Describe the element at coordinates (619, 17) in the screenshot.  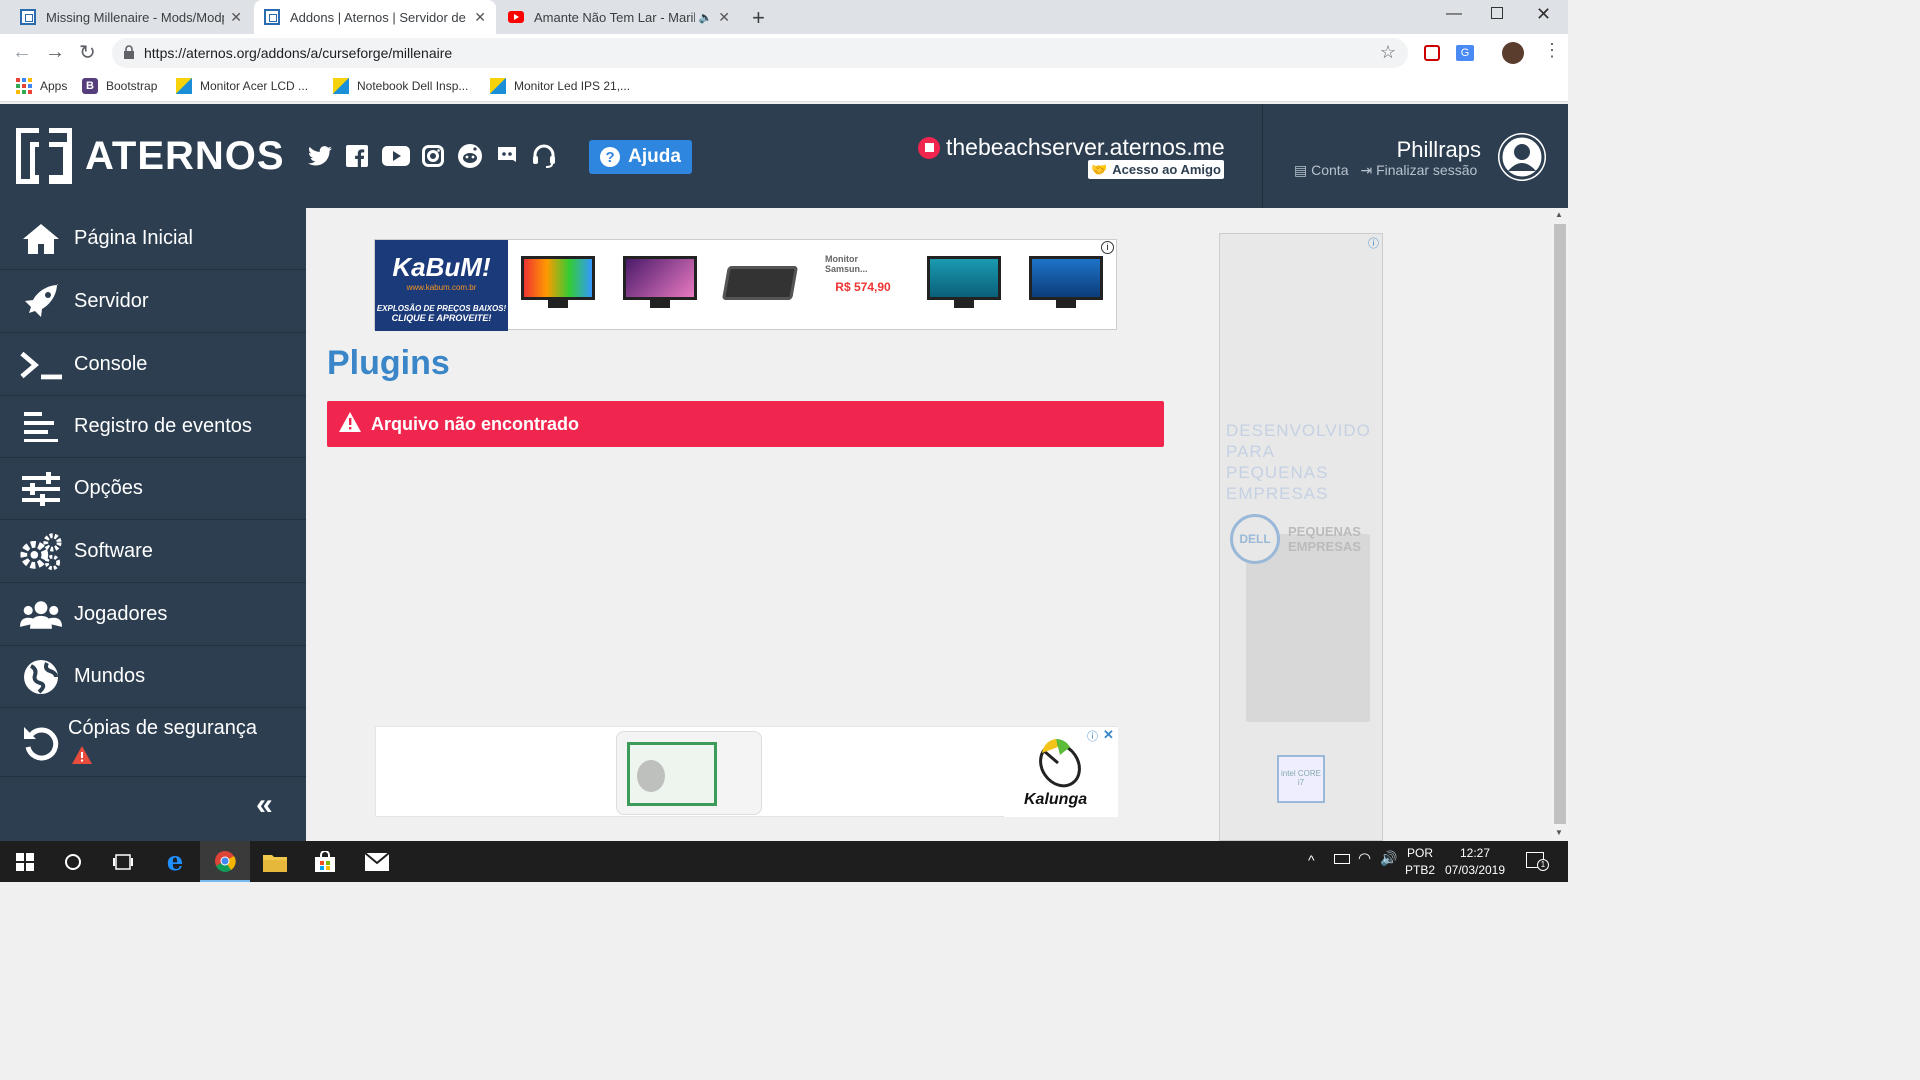
I see `tab-amante-nao-tem-lar: Amante Não Tem Lar - Marili 🔈 ✕` at that location.